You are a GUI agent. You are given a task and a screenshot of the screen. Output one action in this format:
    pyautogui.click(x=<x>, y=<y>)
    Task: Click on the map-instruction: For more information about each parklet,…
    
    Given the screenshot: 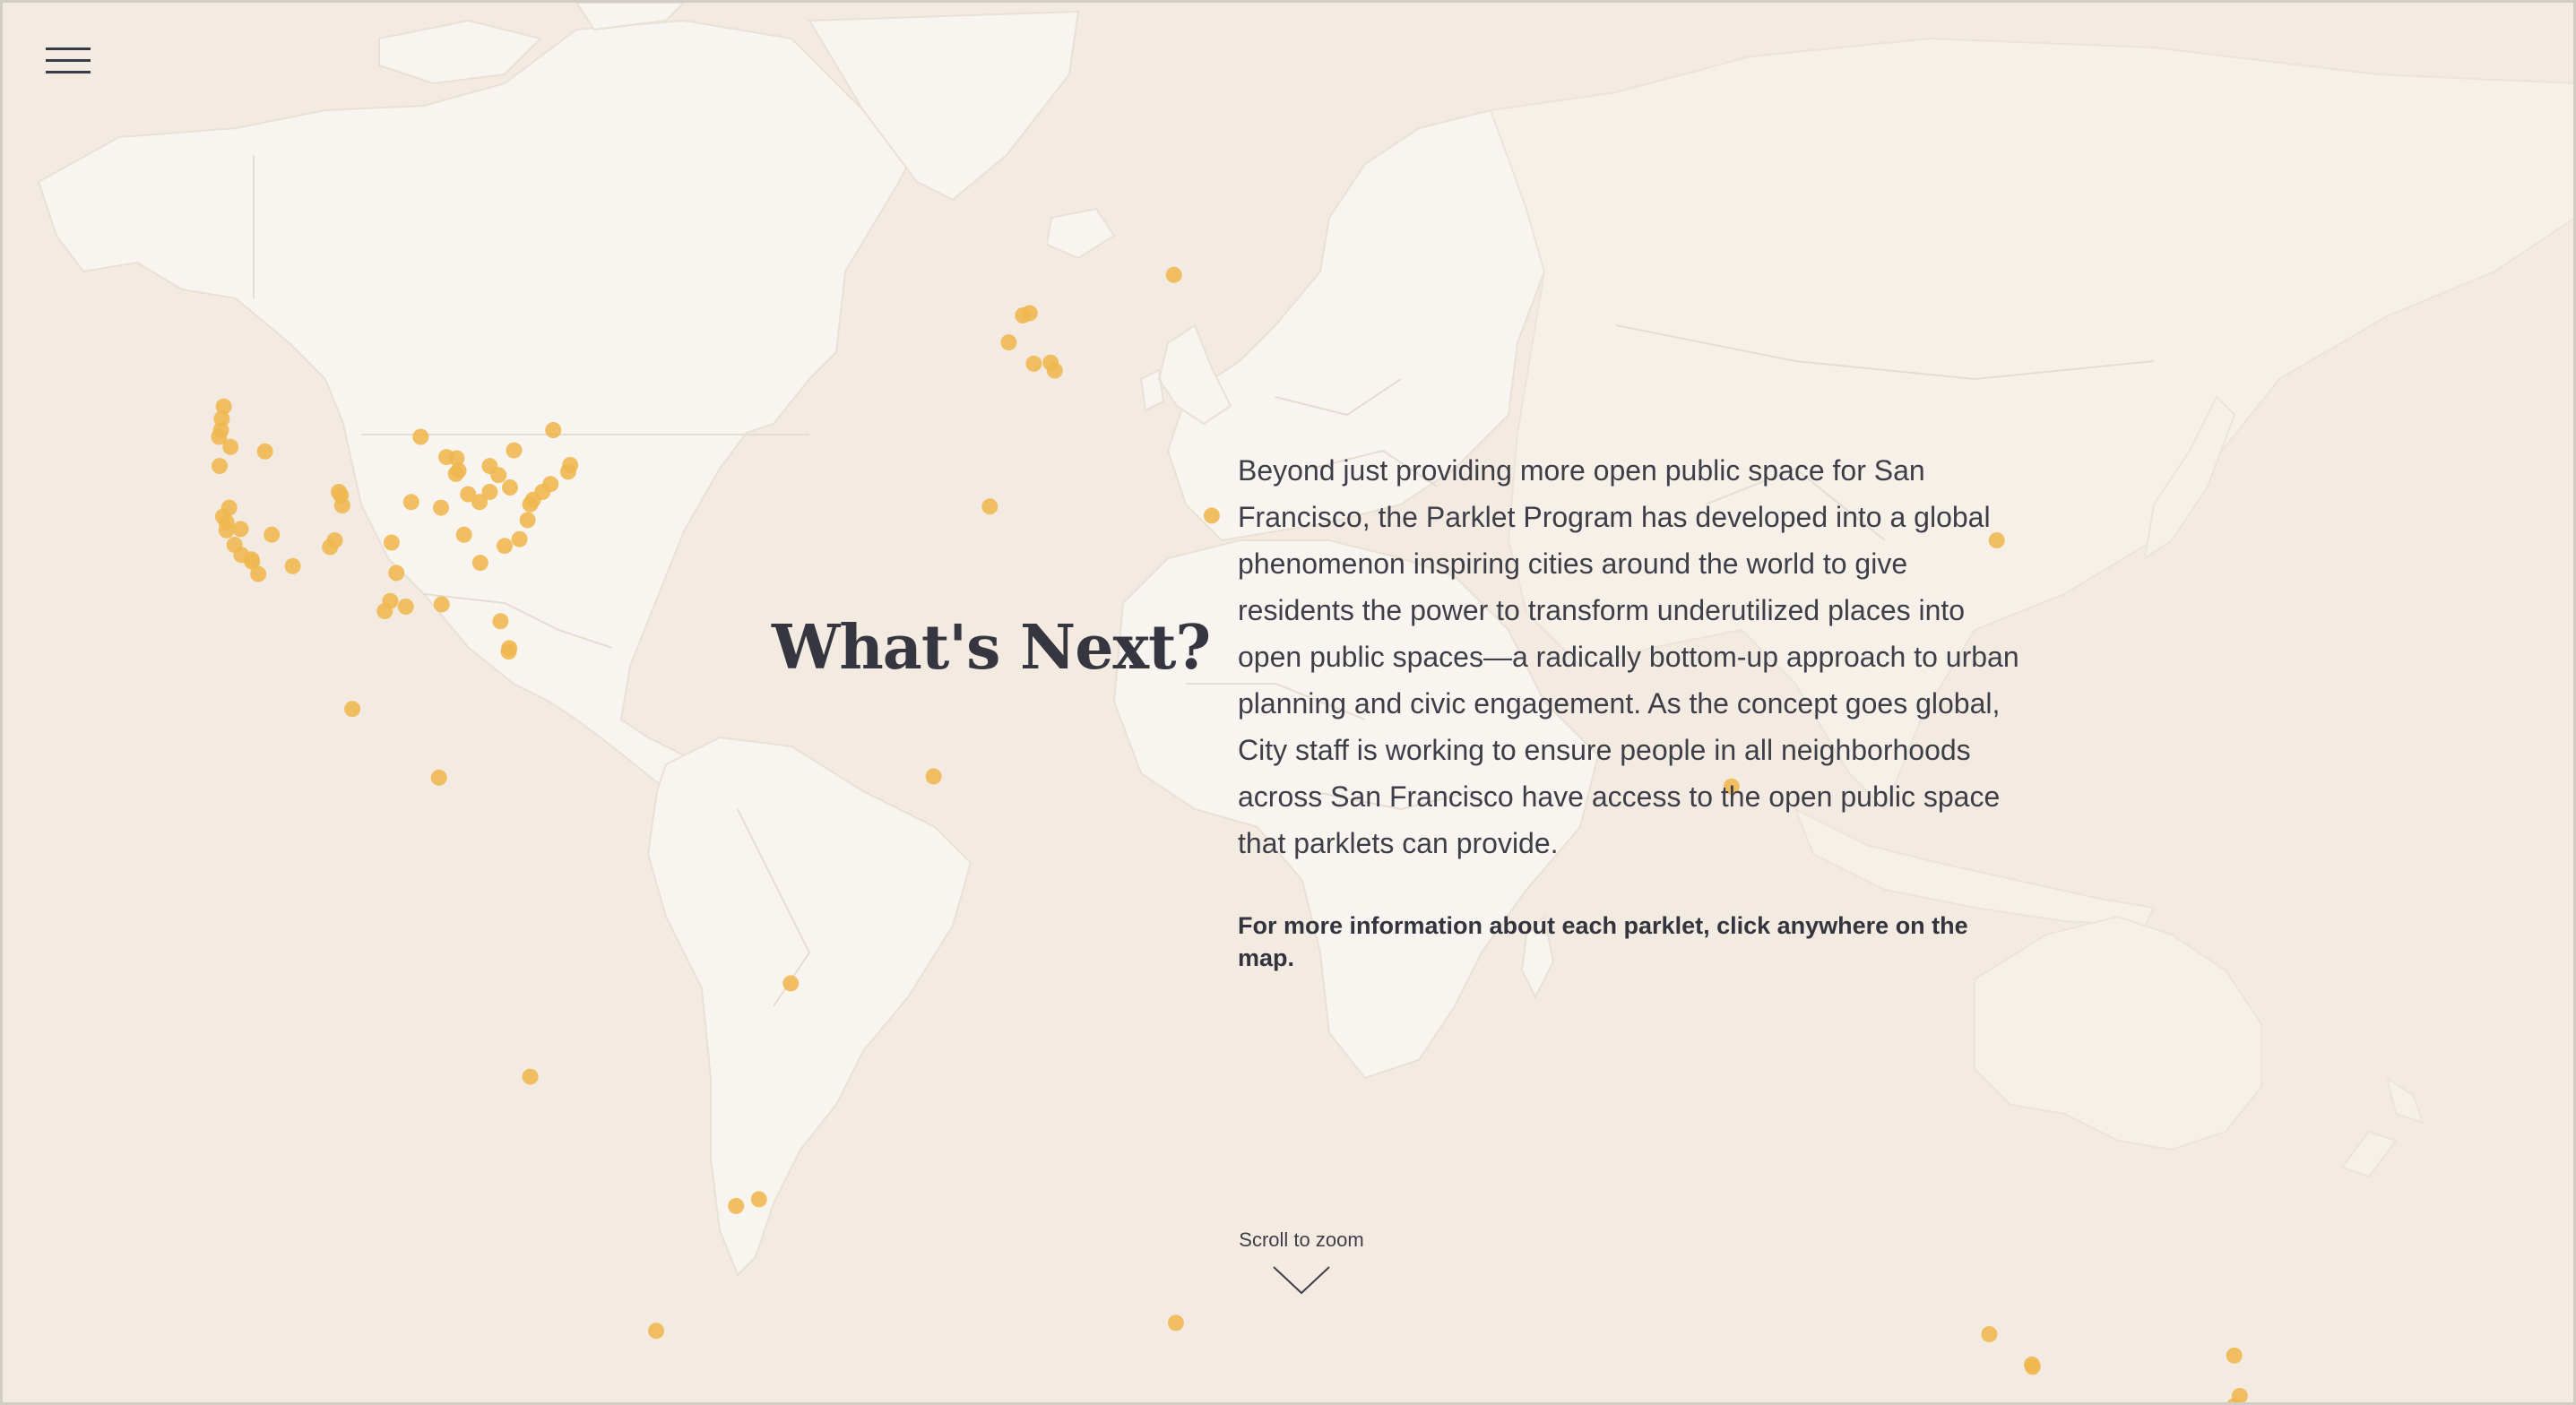 What is the action you would take?
    pyautogui.click(x=1603, y=941)
    